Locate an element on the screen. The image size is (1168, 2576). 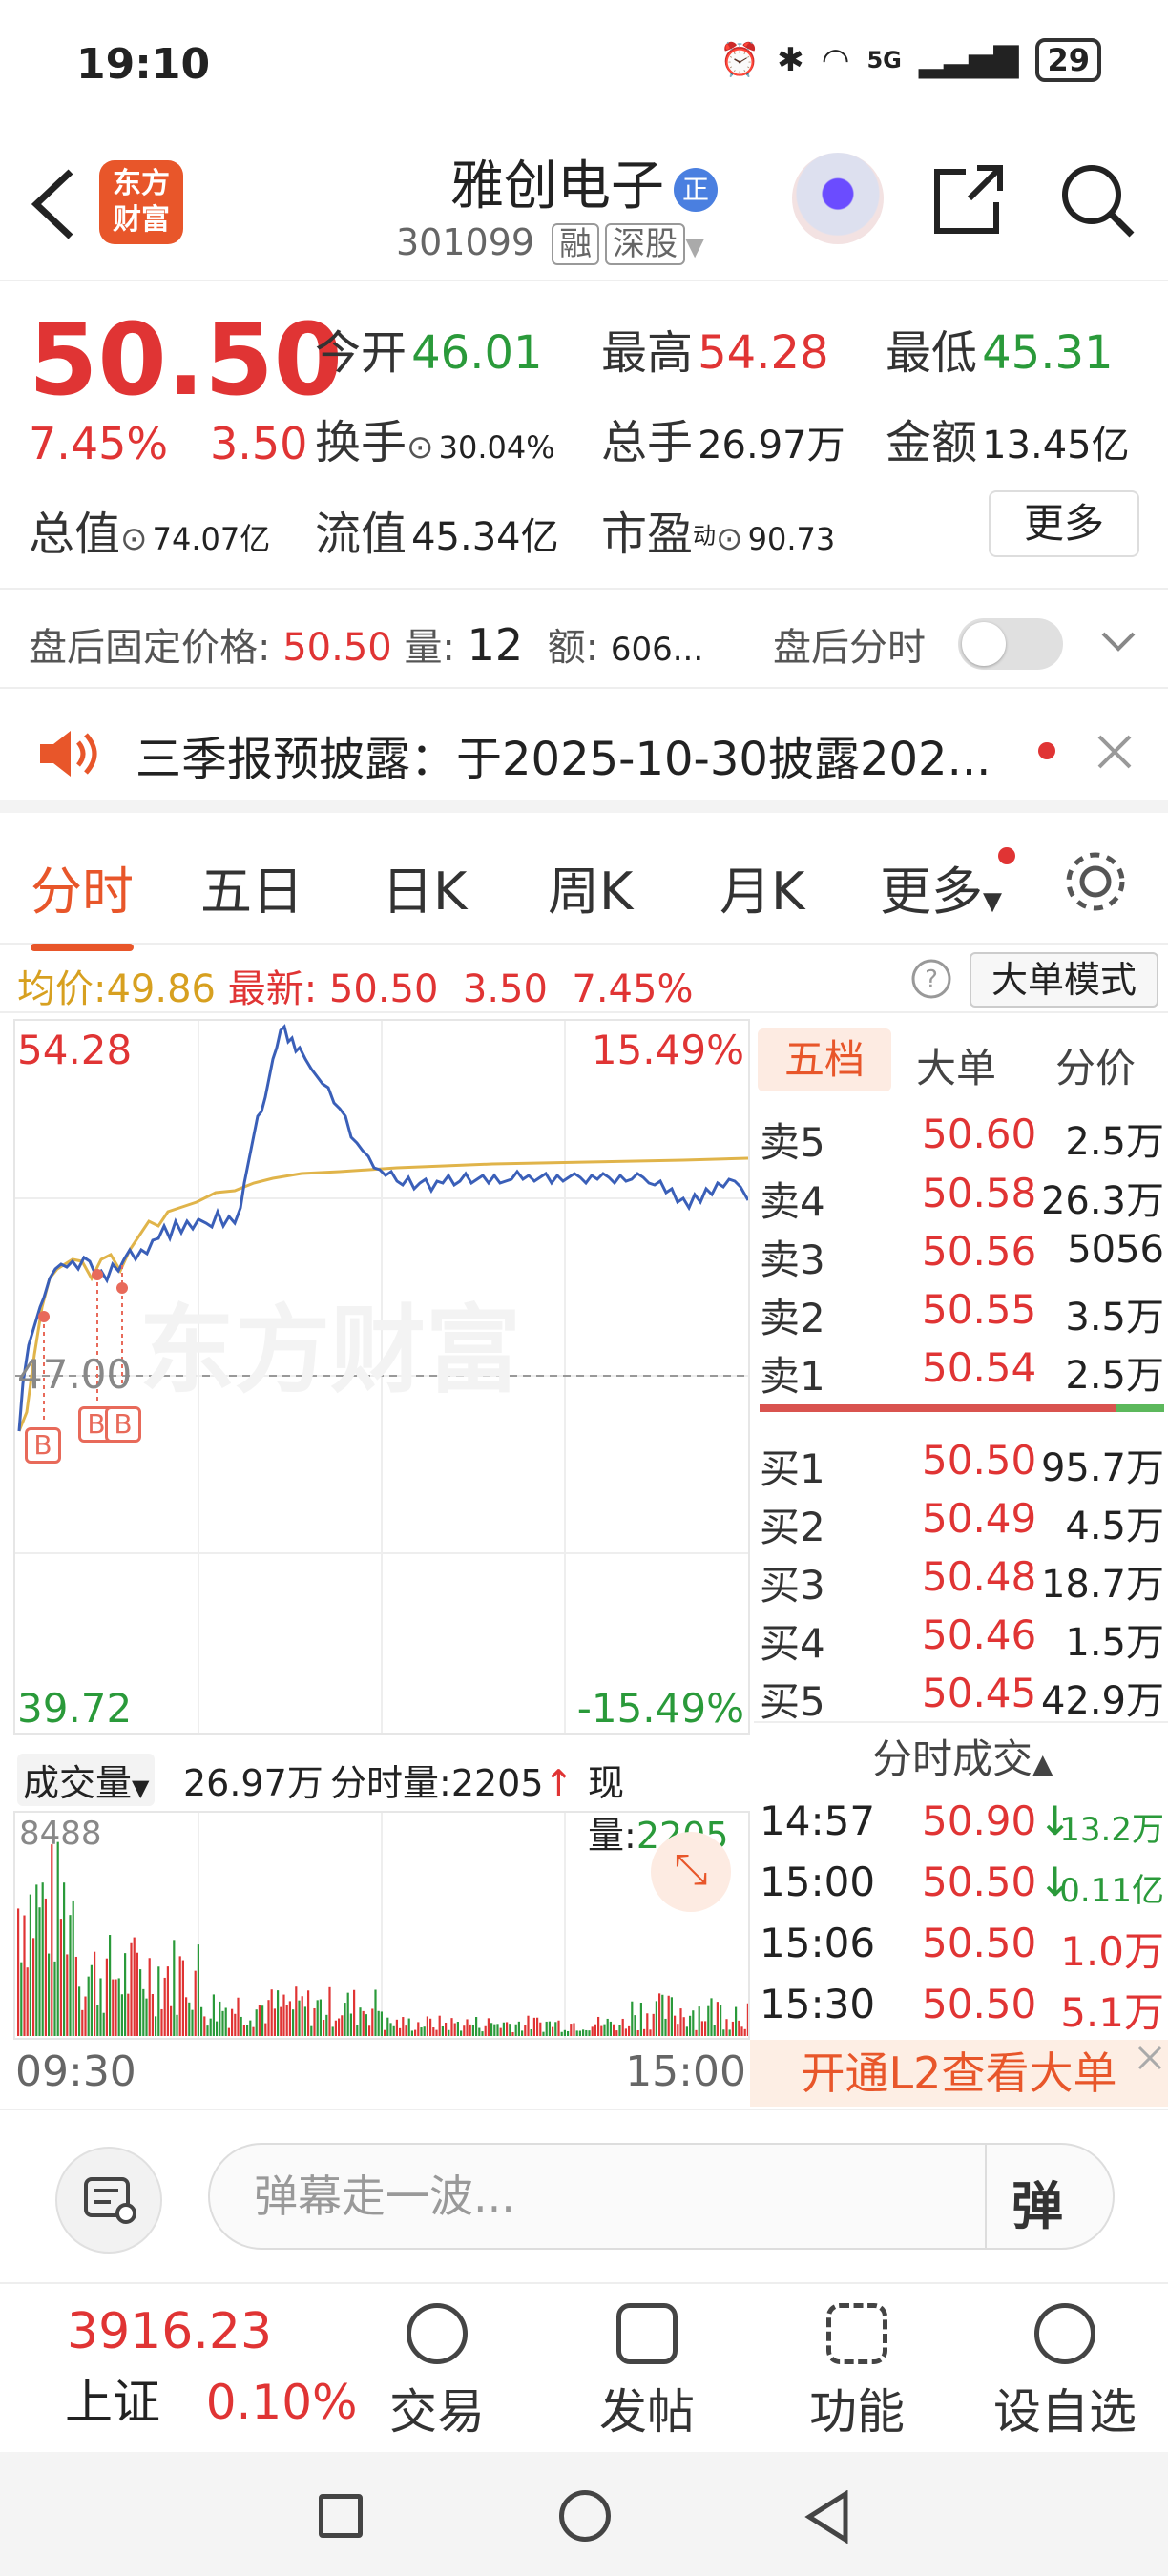
volume-total: 26.97万 is located at coordinates (253, 1783).